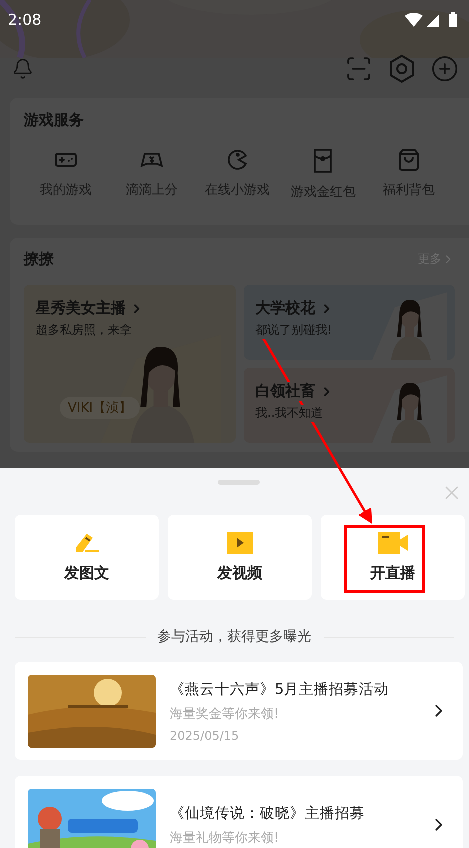 The width and height of the screenshot is (469, 848). What do you see at coordinates (238, 160) in the screenshot?
I see `pacman-icon` at bounding box center [238, 160].